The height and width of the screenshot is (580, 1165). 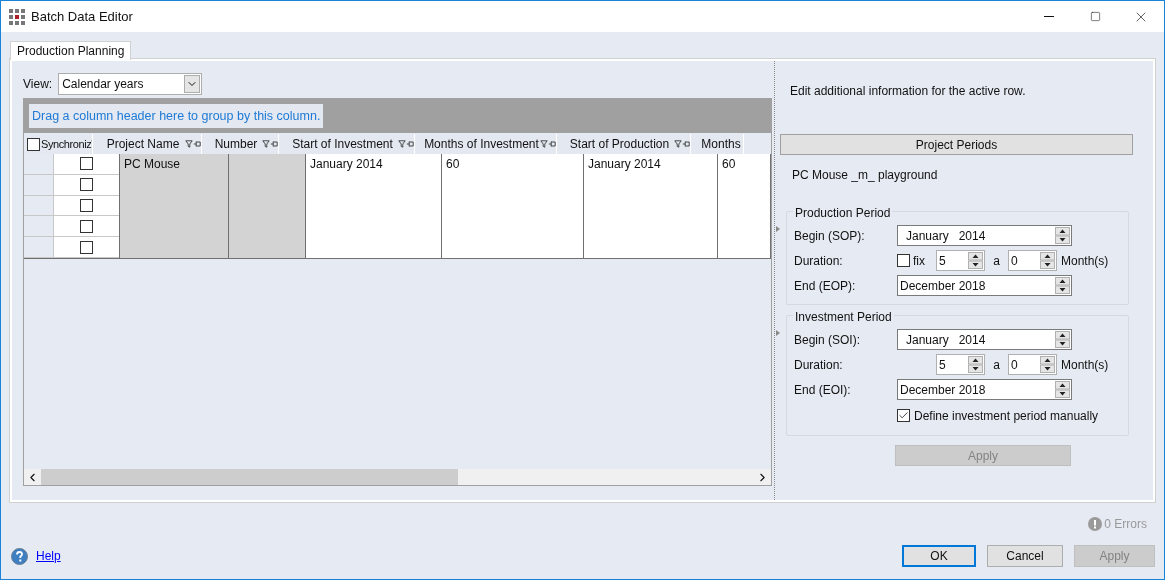 What do you see at coordinates (830, 236) in the screenshot?
I see `field-label: Begin (SOP):` at bounding box center [830, 236].